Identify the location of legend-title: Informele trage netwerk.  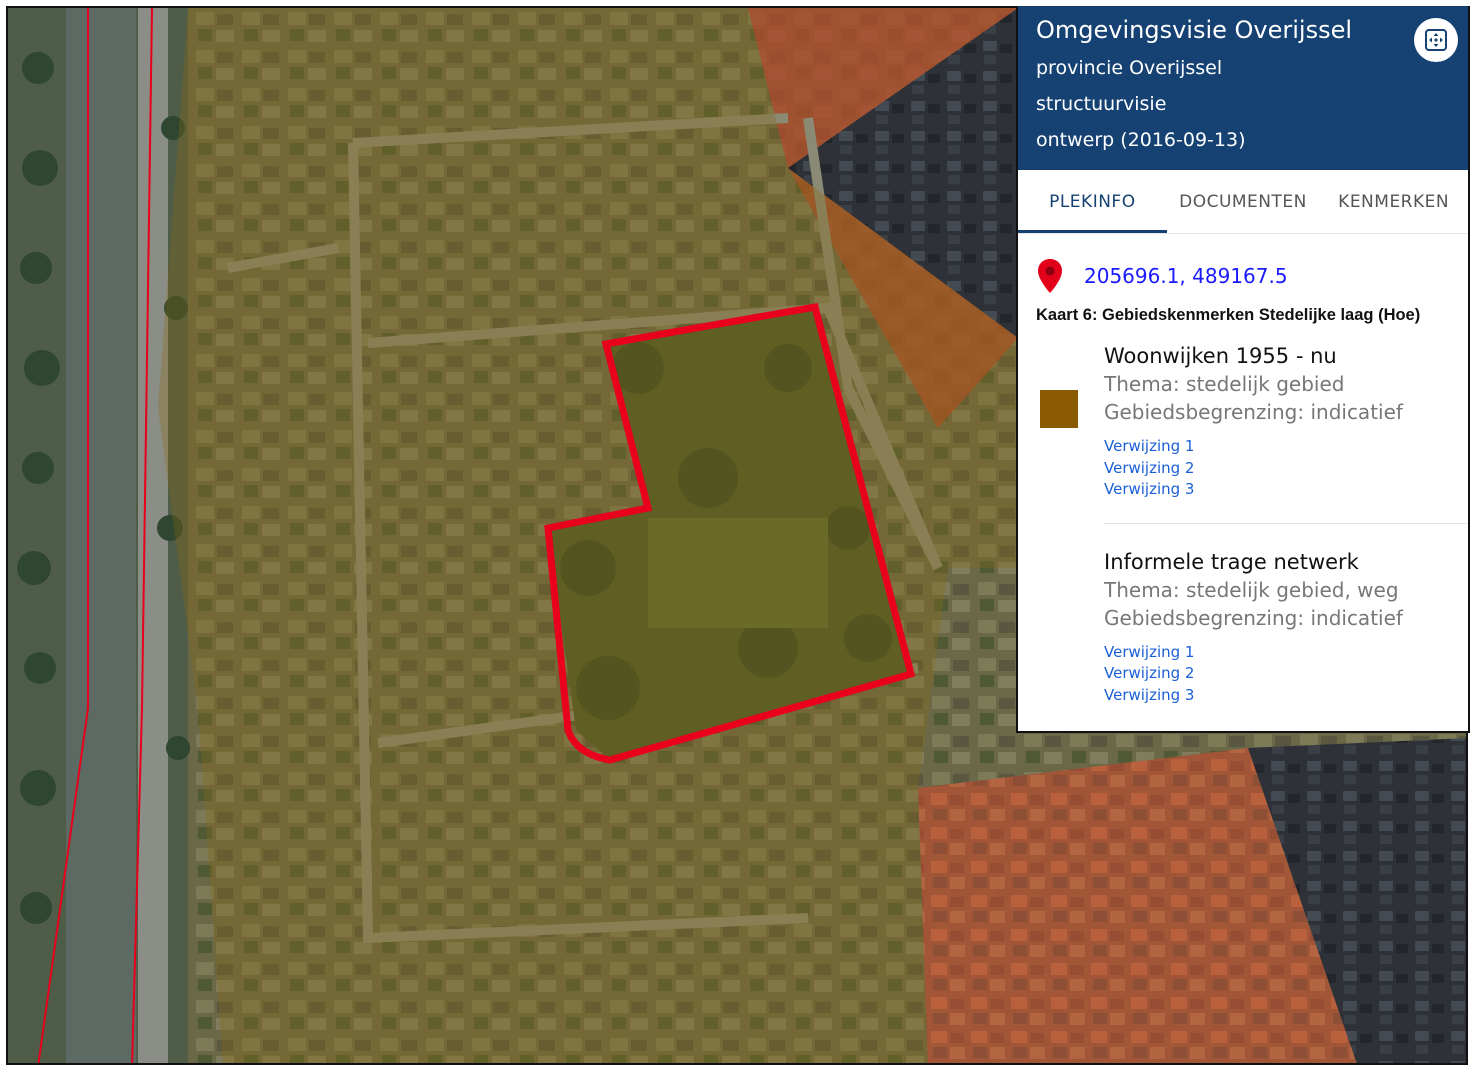
(1231, 561).